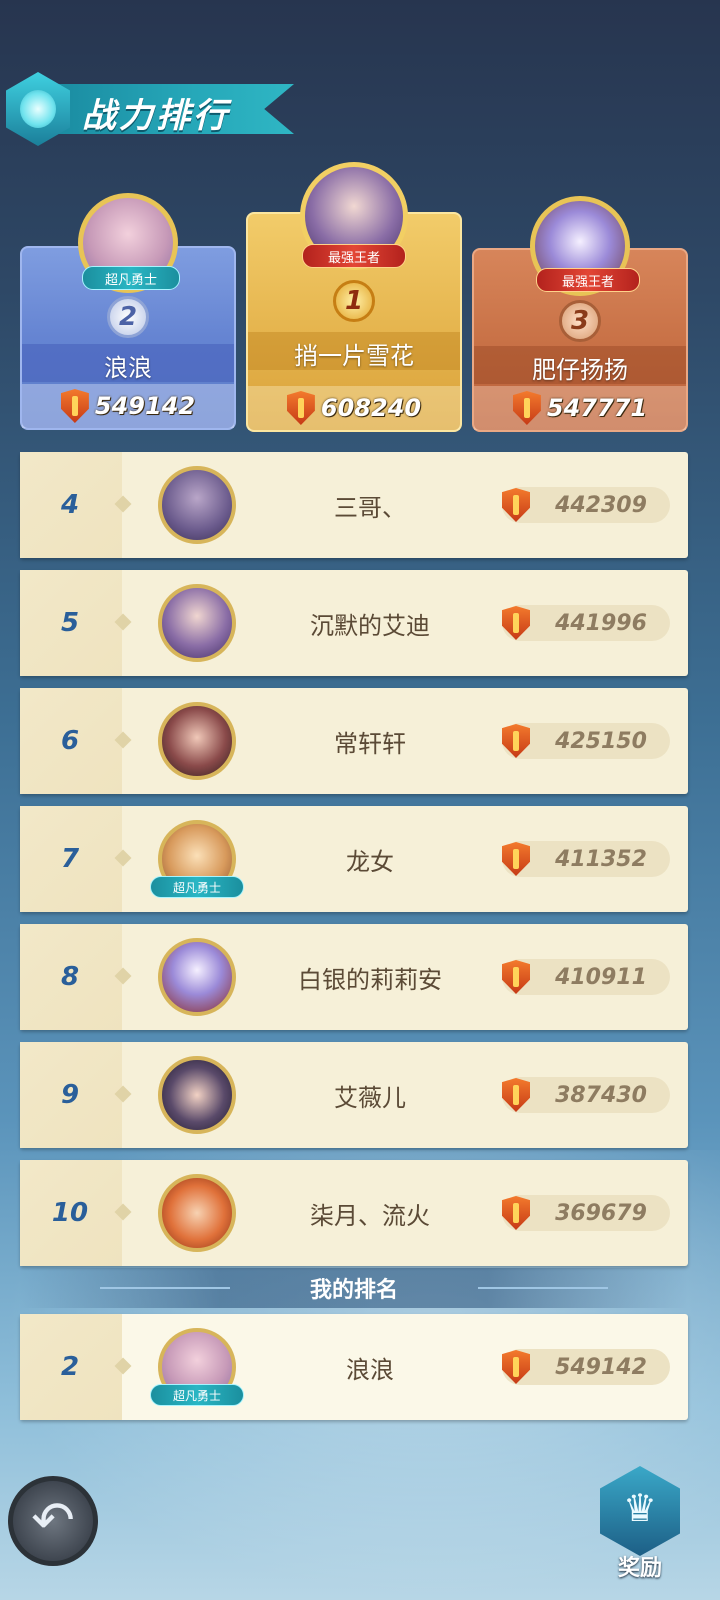  What do you see at coordinates (70, 505) in the screenshot?
I see `rank-number: 4` at bounding box center [70, 505].